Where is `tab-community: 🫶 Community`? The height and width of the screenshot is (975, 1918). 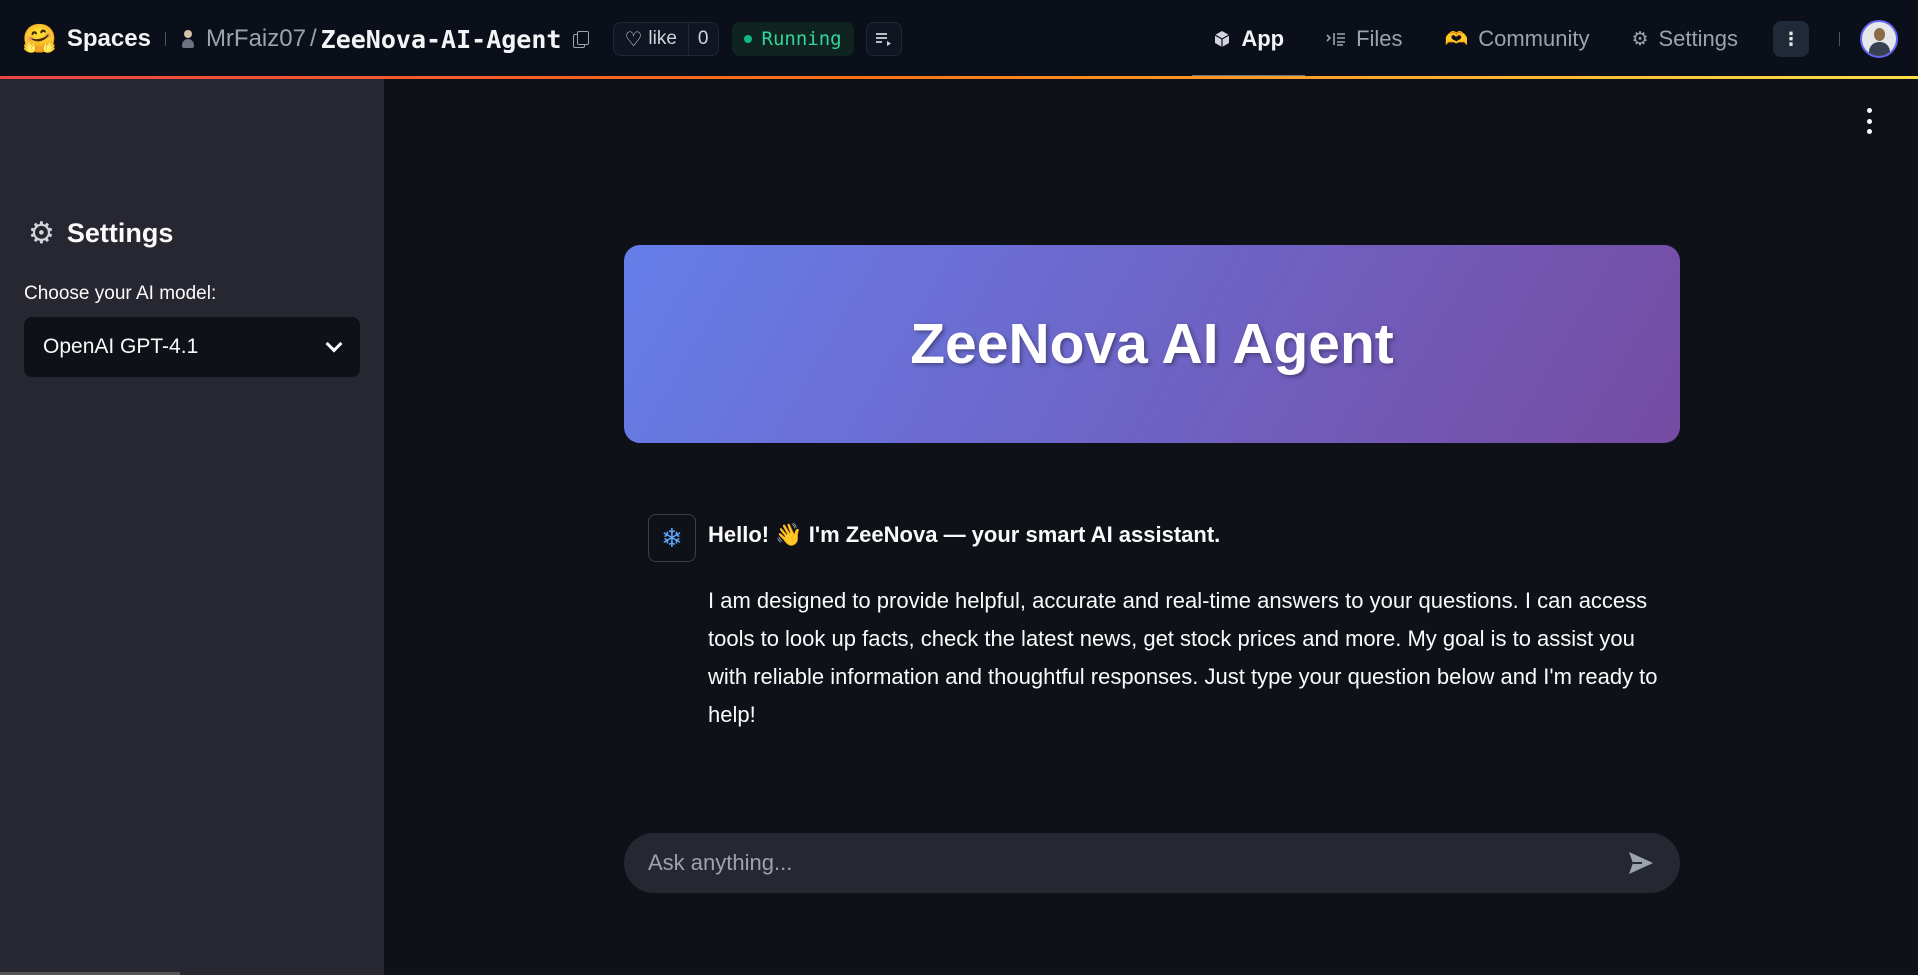 tab-community: 🫶 Community is located at coordinates (1517, 39).